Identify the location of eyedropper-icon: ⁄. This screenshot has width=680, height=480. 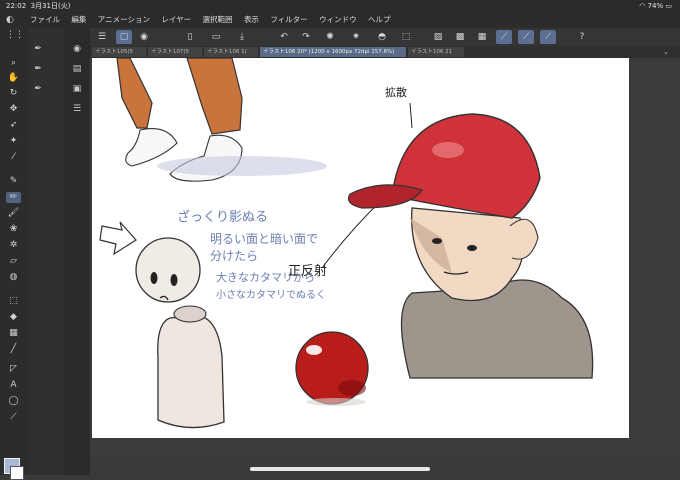
(13, 157).